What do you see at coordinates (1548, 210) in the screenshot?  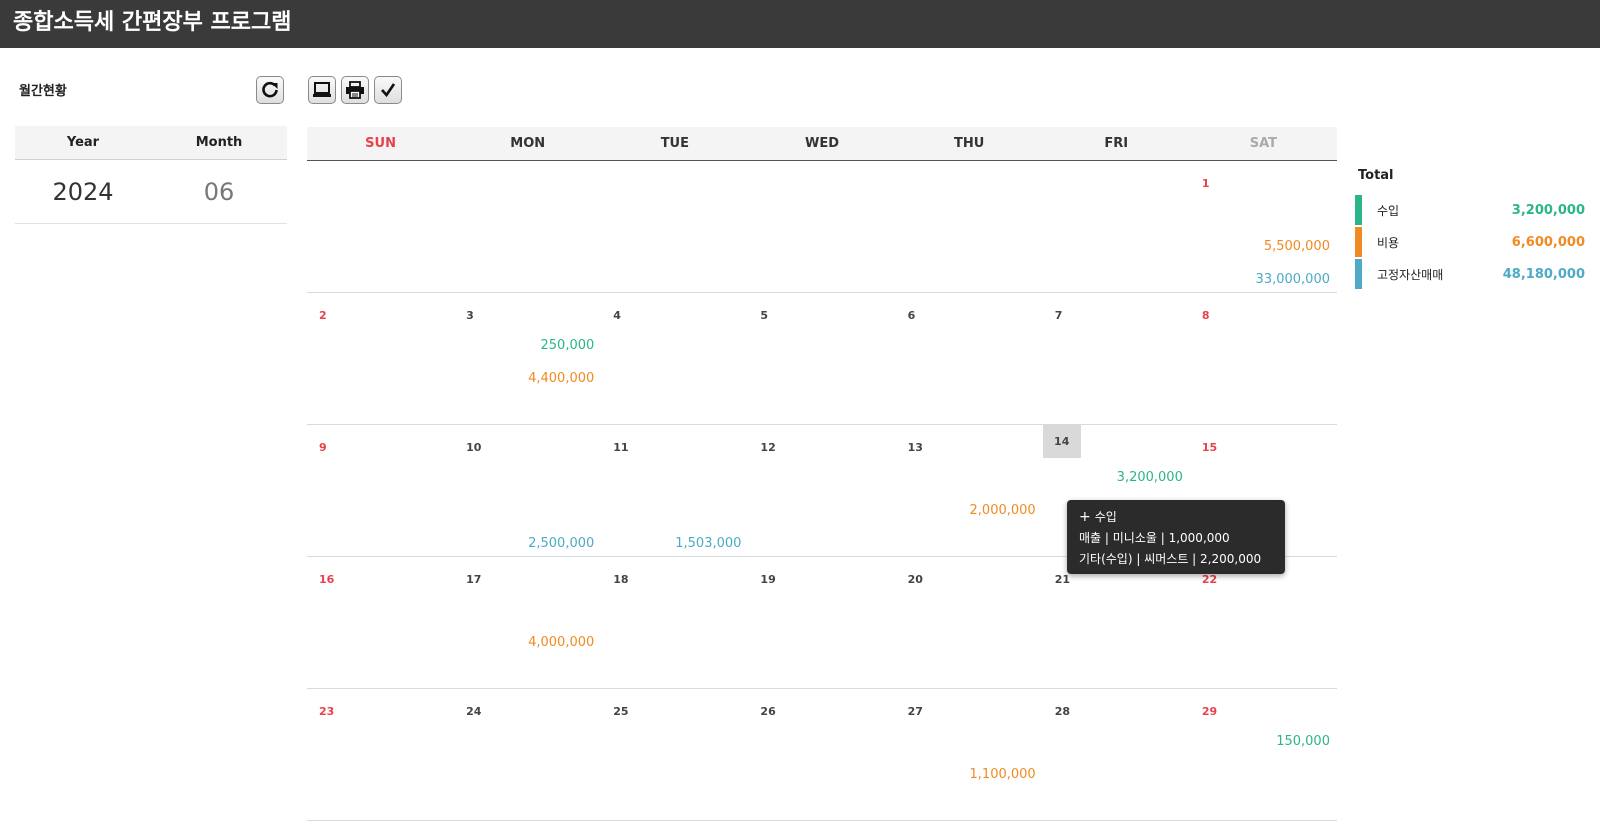 I see `total-value-income: 3,200,000` at bounding box center [1548, 210].